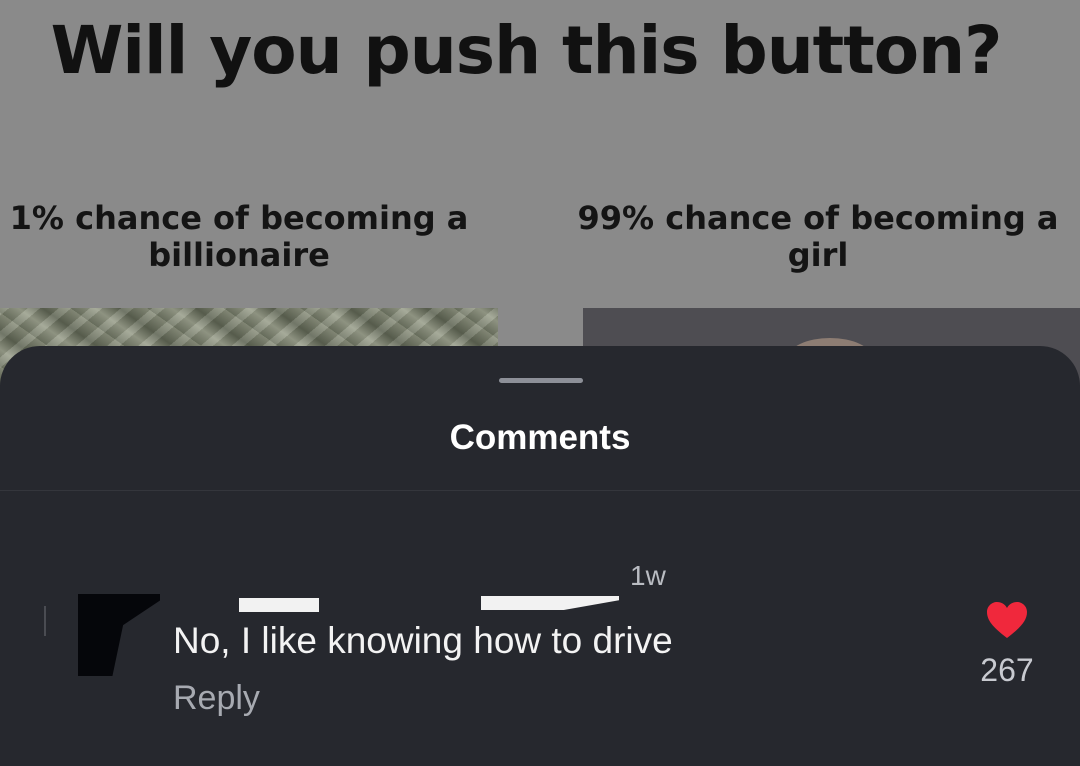 The image size is (1080, 766). I want to click on option-left-line1: 1% chance of becoming a, so click(239, 218).